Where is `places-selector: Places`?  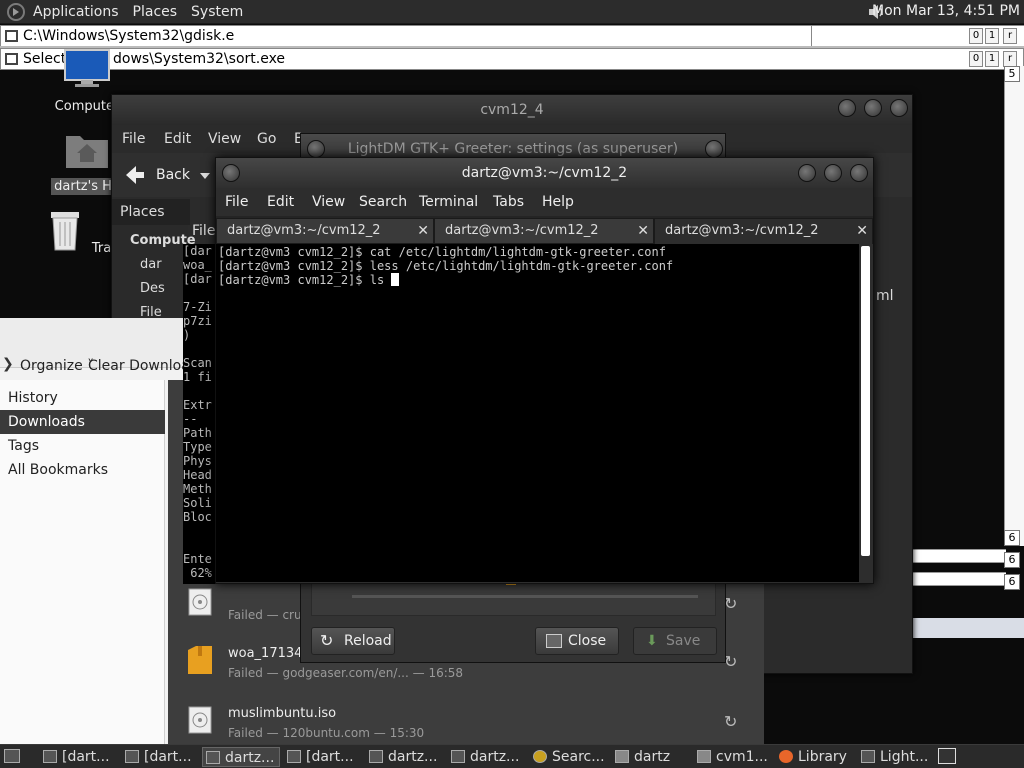
places-selector: Places is located at coordinates (151, 212).